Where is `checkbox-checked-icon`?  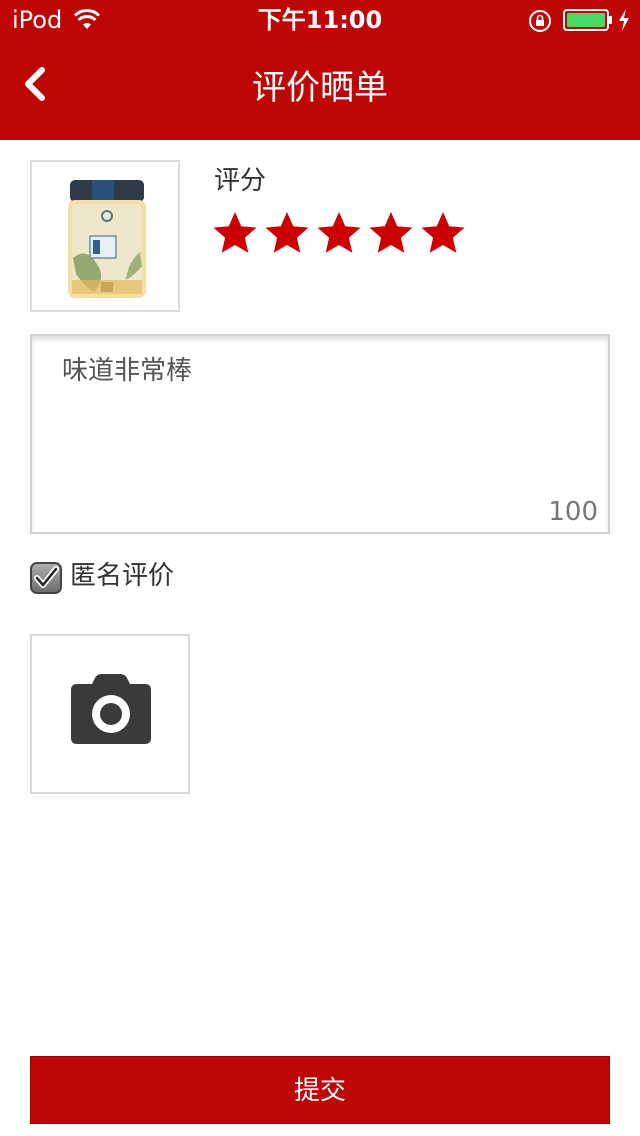 checkbox-checked-icon is located at coordinates (46, 578).